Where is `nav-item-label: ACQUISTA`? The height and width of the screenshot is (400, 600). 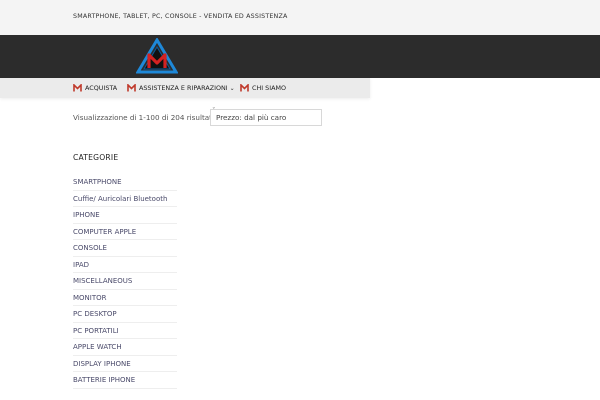
nav-item-label: ACQUISTA is located at coordinates (101, 88).